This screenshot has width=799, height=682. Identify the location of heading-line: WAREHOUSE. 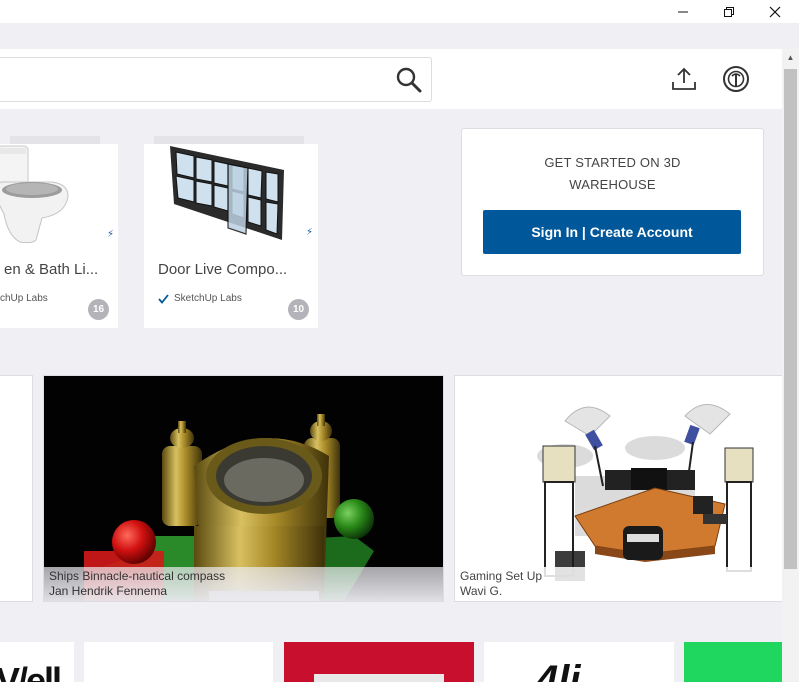
(612, 184).